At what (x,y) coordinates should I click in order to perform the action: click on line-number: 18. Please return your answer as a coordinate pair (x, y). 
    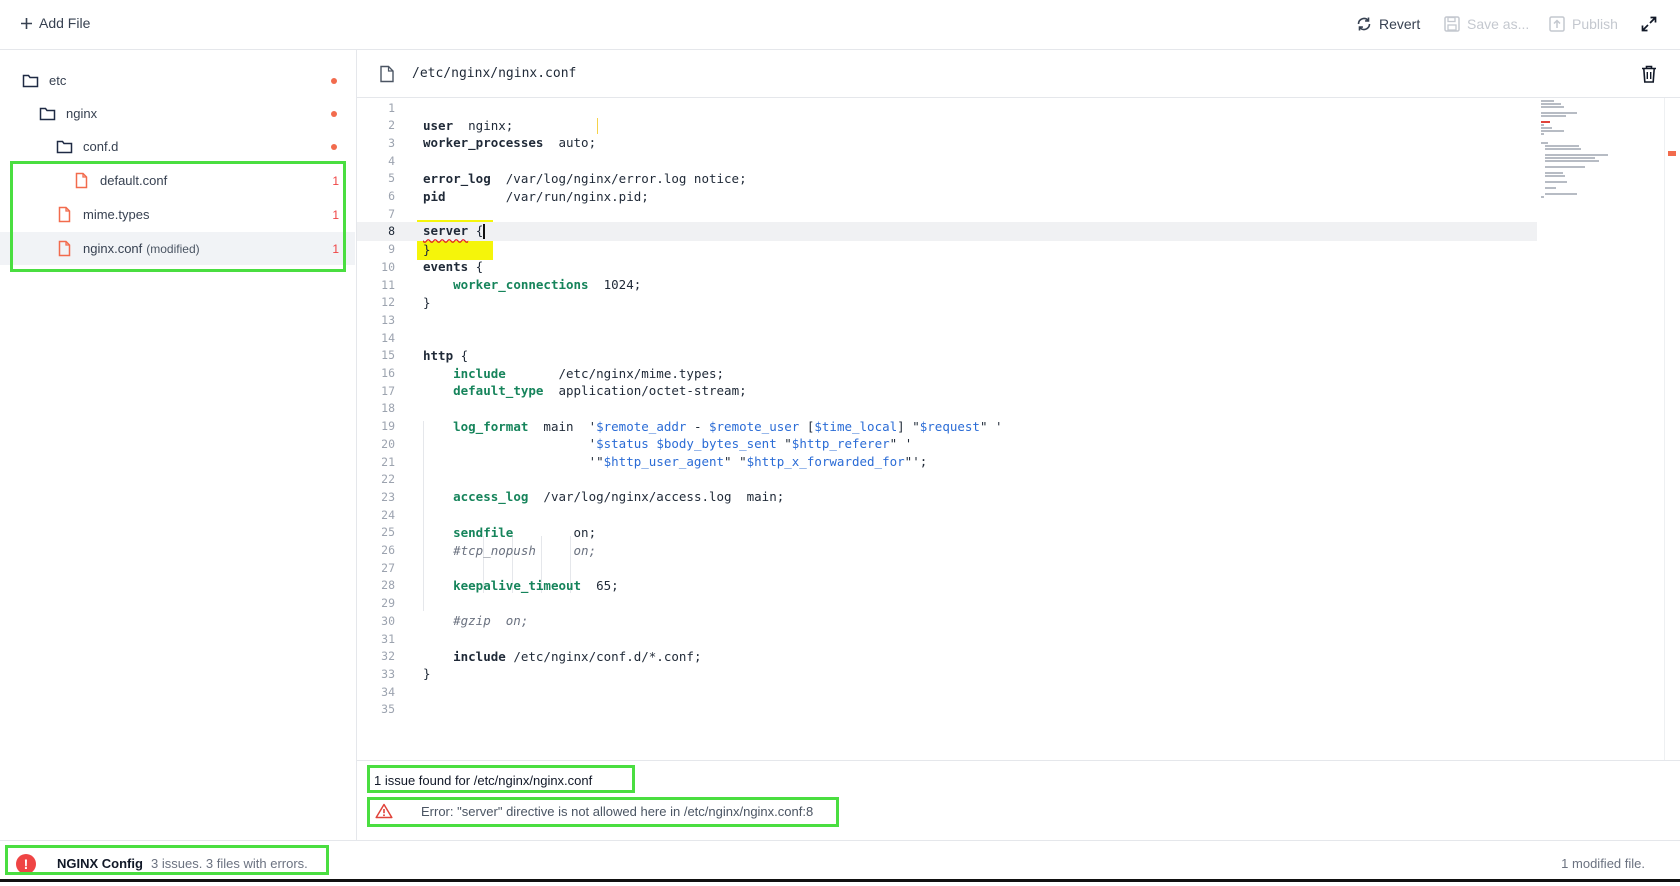
    Looking at the image, I should click on (388, 408).